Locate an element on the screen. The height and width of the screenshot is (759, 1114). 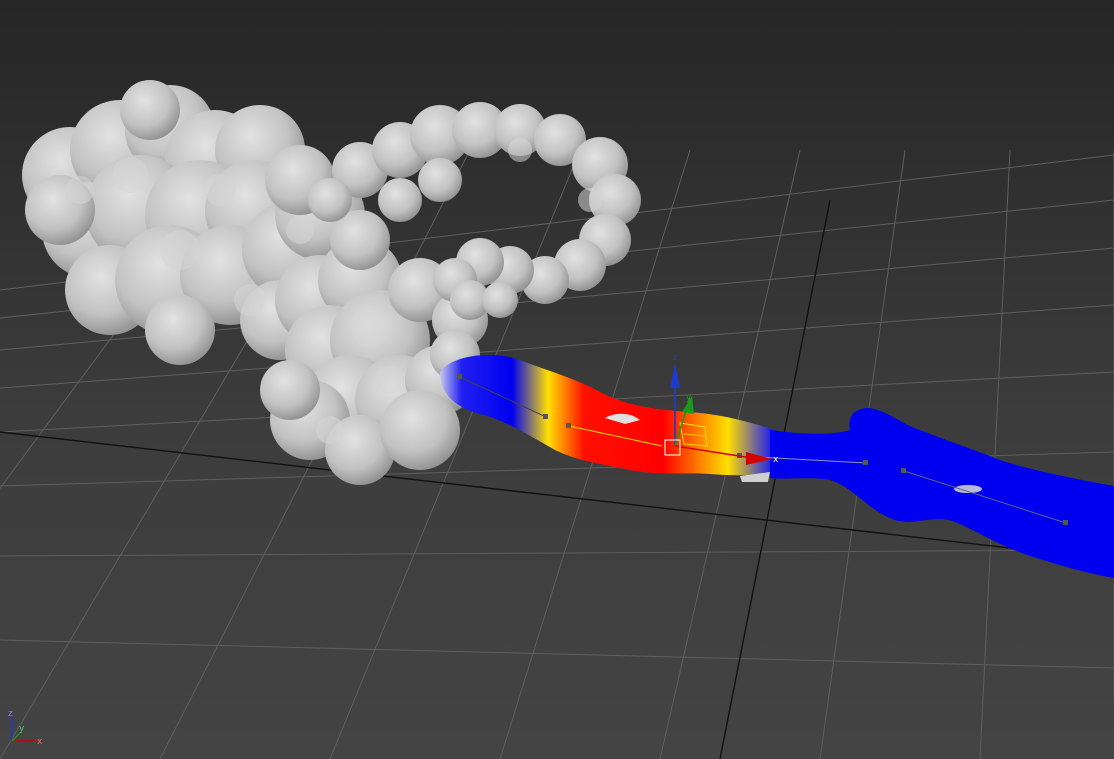
triad-x-label: x is located at coordinates (40, 742).